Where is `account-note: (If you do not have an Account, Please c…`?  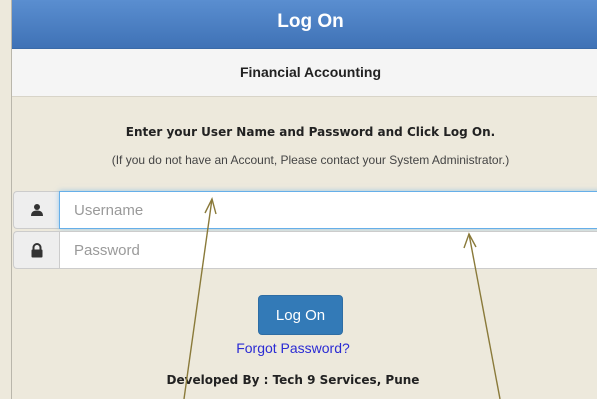 account-note: (If you do not have an Account, Please c… is located at coordinates (310, 160).